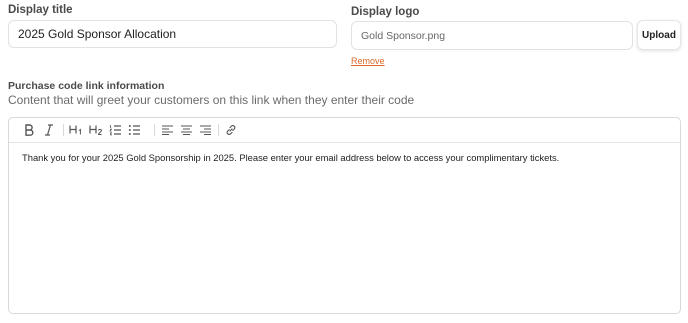 The height and width of the screenshot is (323, 688). I want to click on display-title-label: Display title, so click(40, 10).